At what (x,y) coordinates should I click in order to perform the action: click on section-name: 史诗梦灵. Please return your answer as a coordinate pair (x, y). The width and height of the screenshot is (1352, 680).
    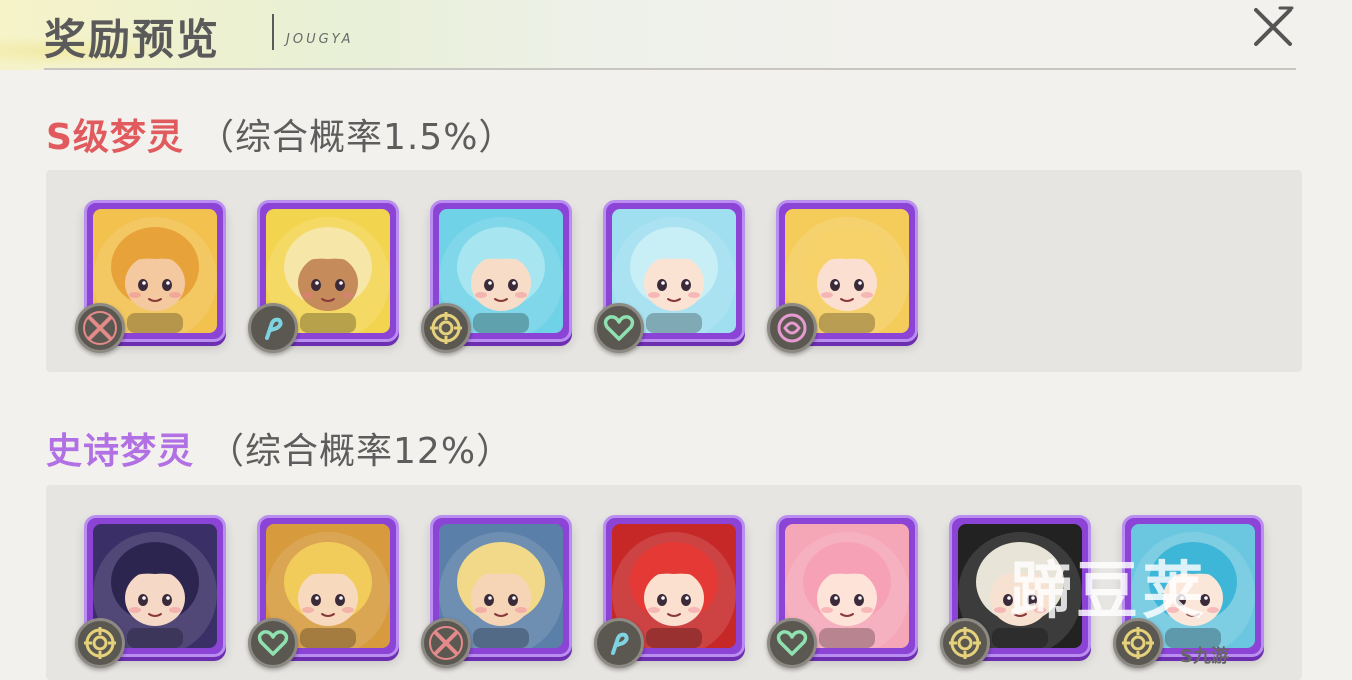
    Looking at the image, I should click on (120, 451).